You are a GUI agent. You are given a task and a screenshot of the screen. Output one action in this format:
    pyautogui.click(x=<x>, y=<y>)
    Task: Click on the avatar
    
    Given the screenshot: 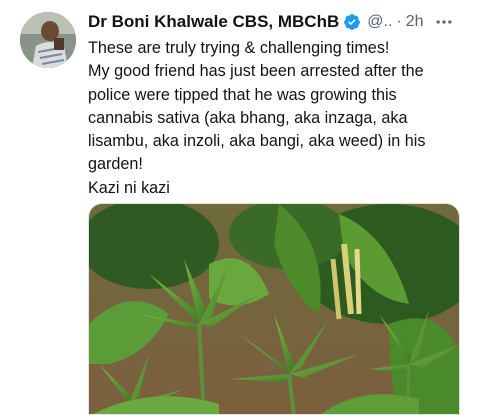 What is the action you would take?
    pyautogui.click(x=48, y=40)
    